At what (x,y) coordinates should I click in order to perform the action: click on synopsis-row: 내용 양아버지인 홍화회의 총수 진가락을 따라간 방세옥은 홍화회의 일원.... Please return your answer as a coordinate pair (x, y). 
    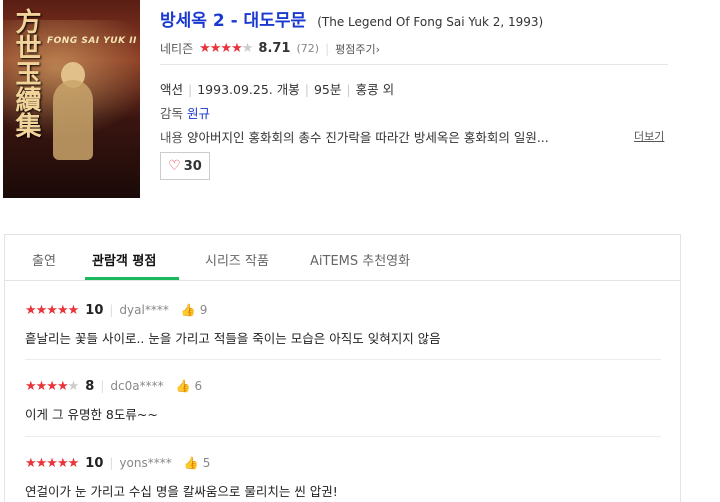
    Looking at the image, I should click on (354, 136).